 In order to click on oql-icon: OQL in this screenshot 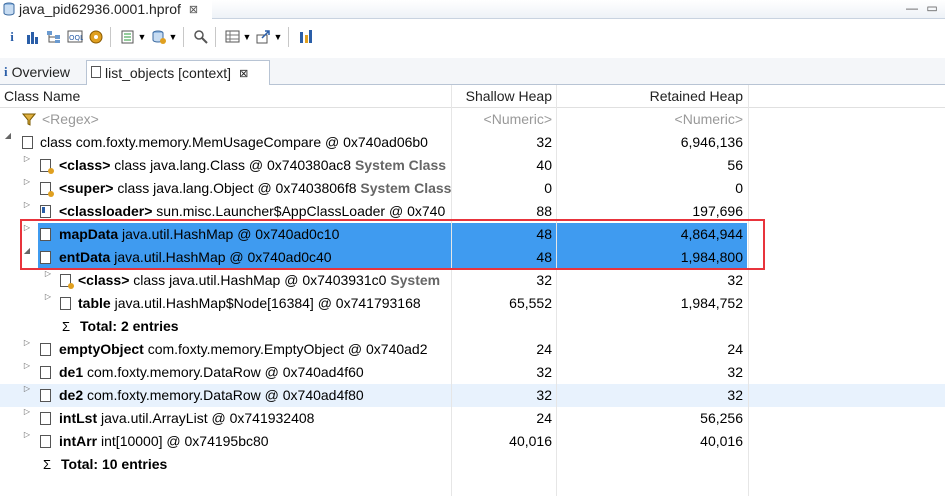, I will do `click(75, 37)`.